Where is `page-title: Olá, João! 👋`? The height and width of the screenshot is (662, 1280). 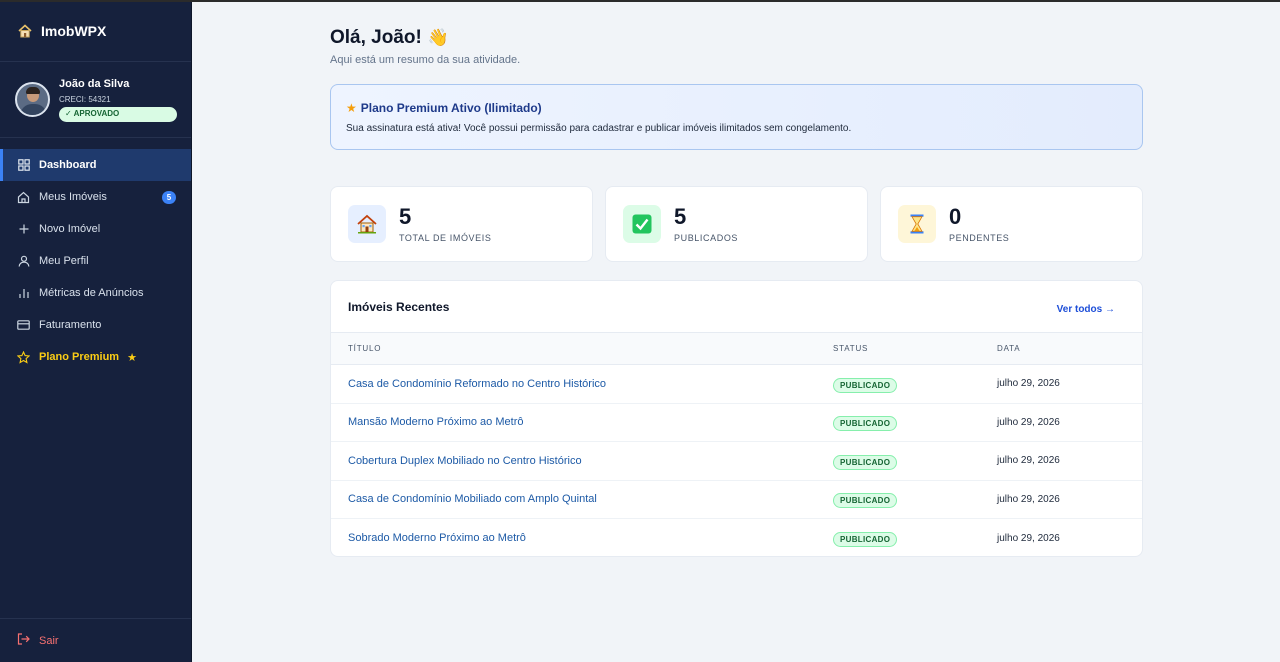
page-title: Olá, João! 👋 is located at coordinates (736, 38).